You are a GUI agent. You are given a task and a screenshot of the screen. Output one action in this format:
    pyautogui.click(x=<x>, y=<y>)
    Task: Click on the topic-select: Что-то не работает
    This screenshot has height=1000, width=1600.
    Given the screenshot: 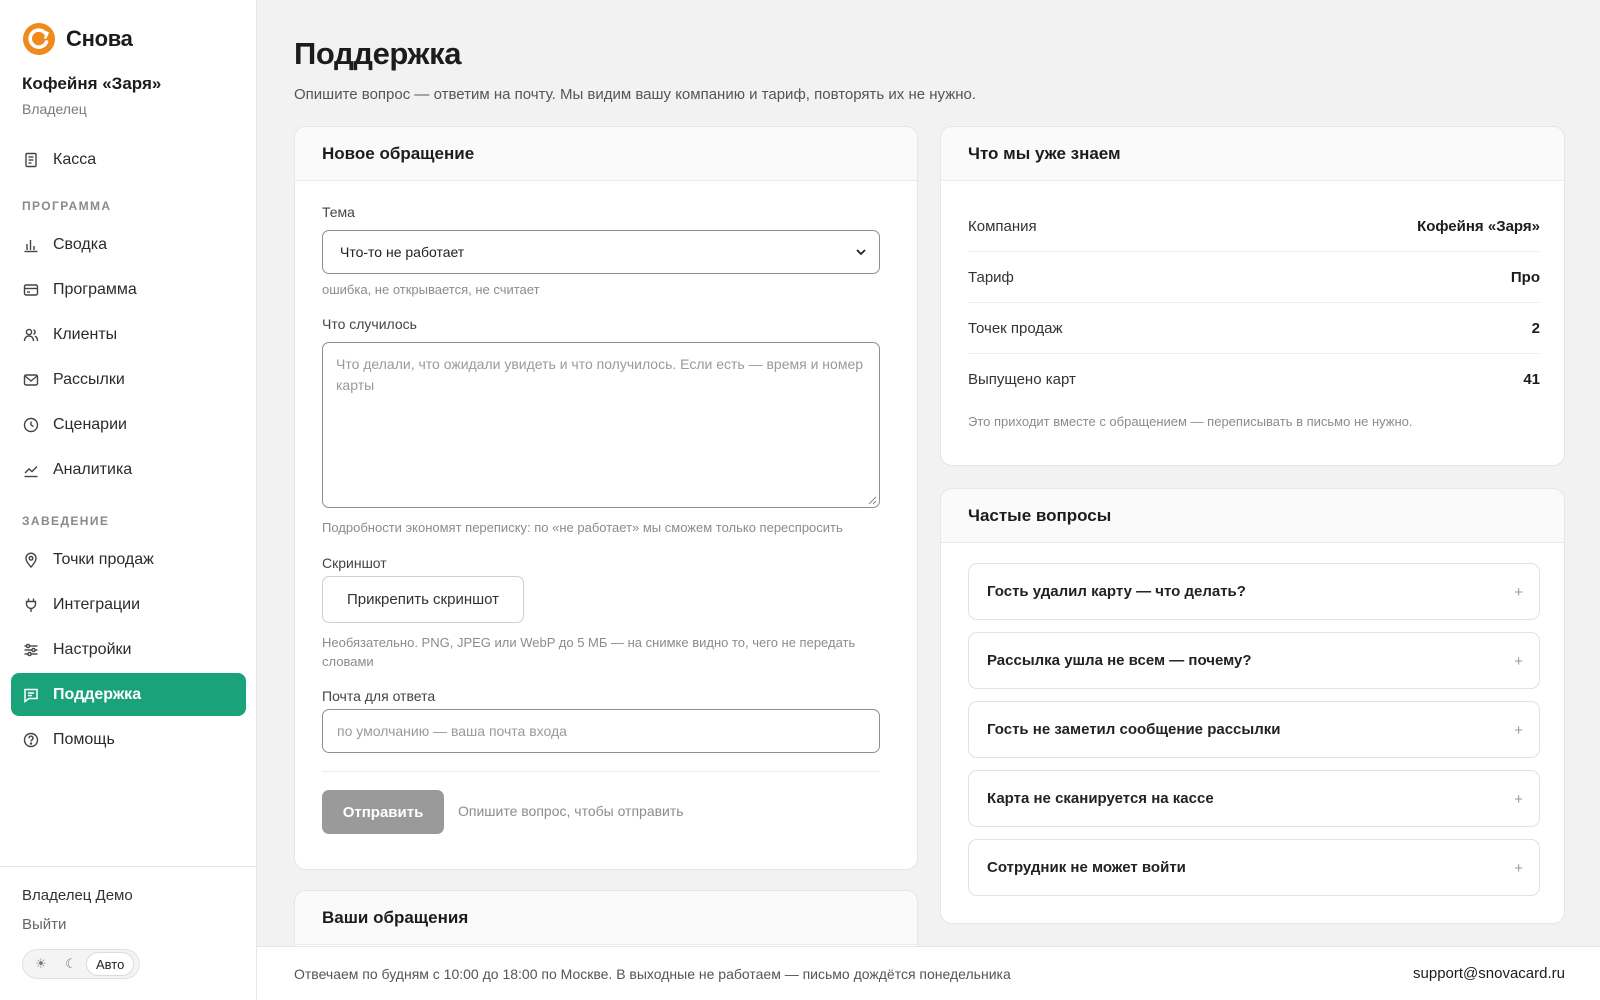 What is the action you would take?
    pyautogui.click(x=601, y=252)
    